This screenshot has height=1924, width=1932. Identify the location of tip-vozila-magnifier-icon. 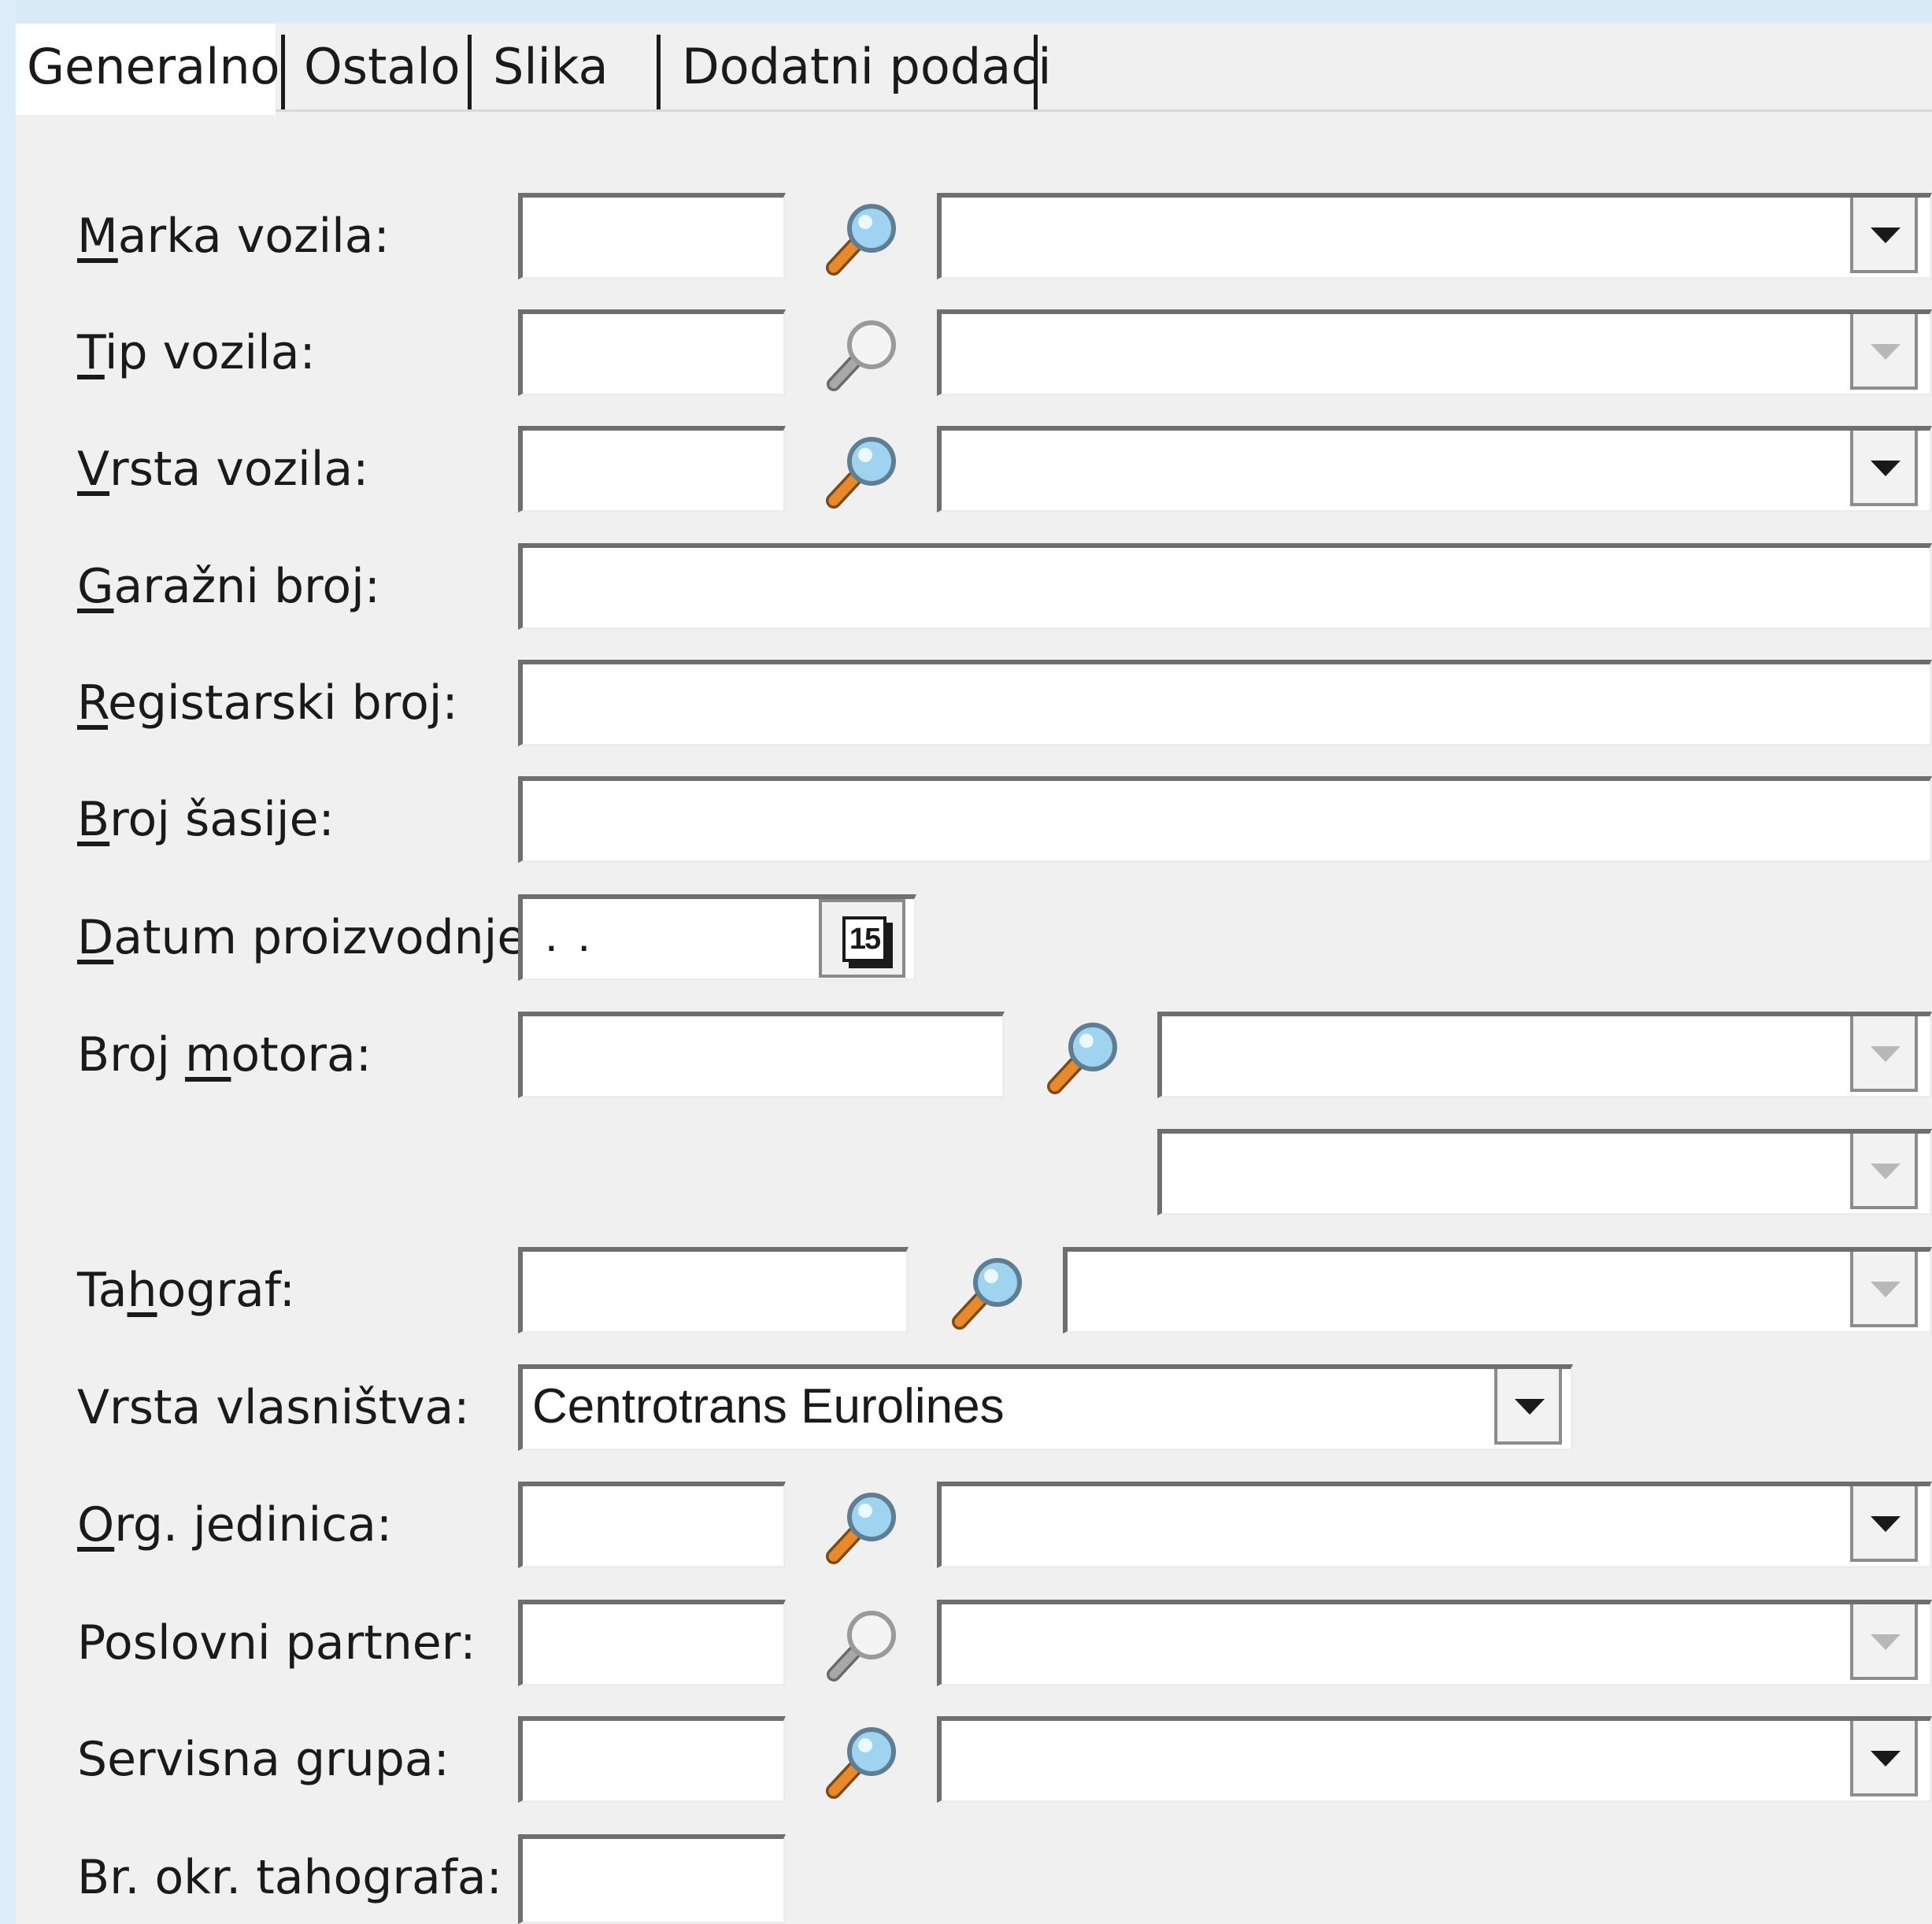
(862, 352).